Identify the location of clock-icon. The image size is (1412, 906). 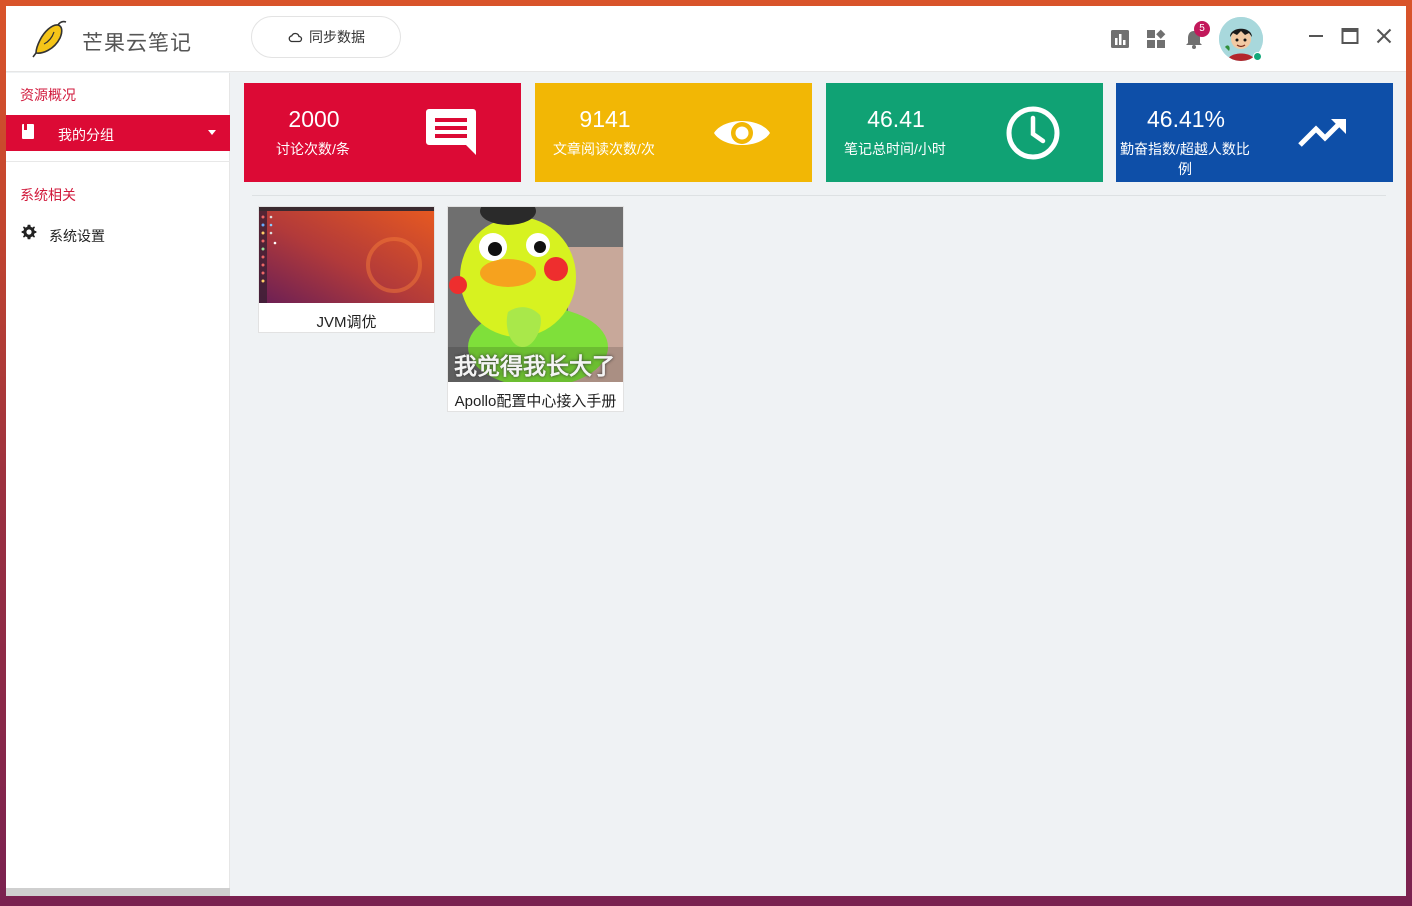
(1033, 133).